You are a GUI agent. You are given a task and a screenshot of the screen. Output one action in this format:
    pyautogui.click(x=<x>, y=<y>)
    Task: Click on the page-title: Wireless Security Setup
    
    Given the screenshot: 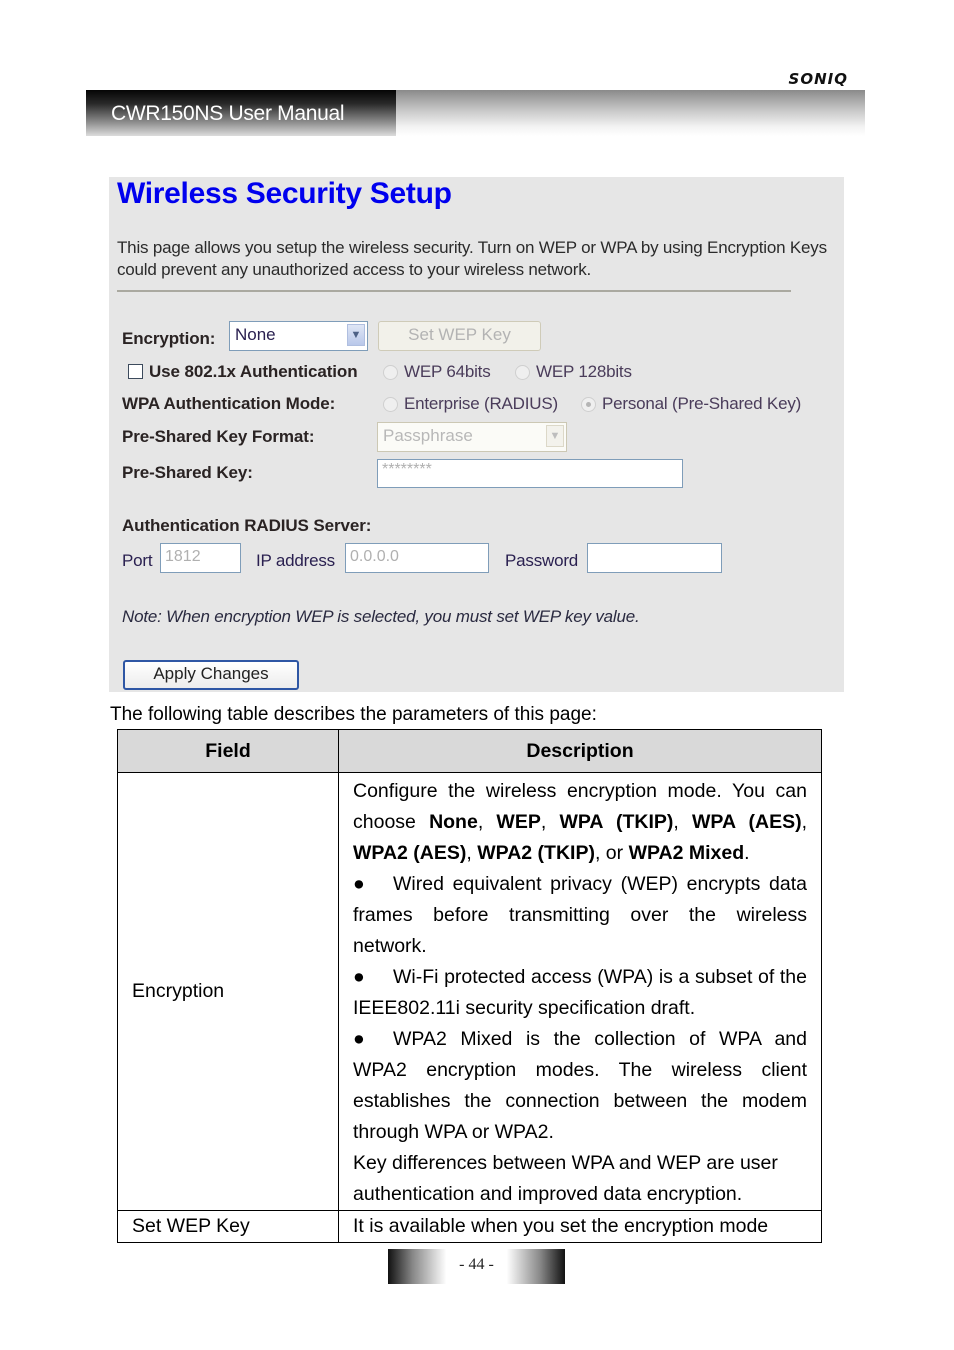 What is the action you would take?
    pyautogui.click(x=284, y=193)
    